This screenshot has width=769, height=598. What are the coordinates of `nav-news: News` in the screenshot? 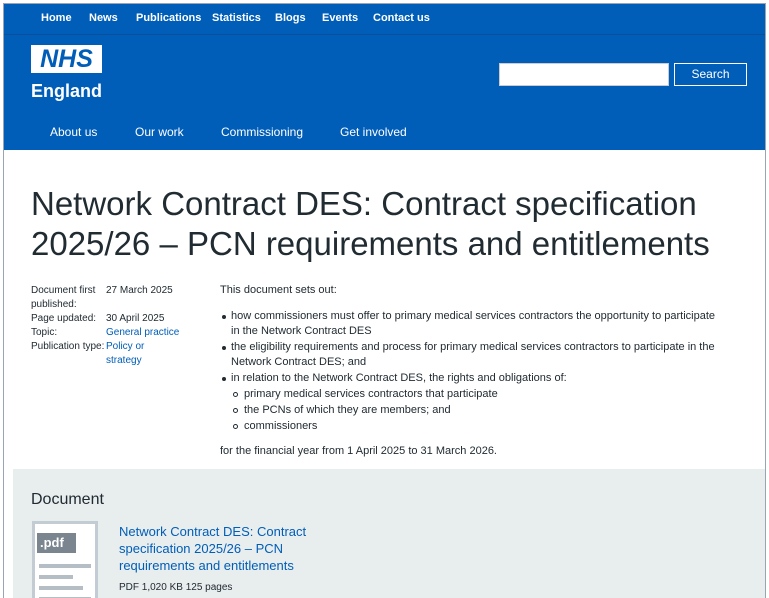 It's located at (103, 18).